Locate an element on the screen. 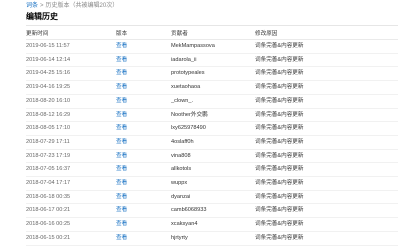 The width and height of the screenshot is (402, 246). breadcrumb-edit-count: （共被编辑20次） is located at coordinates (94, 6).